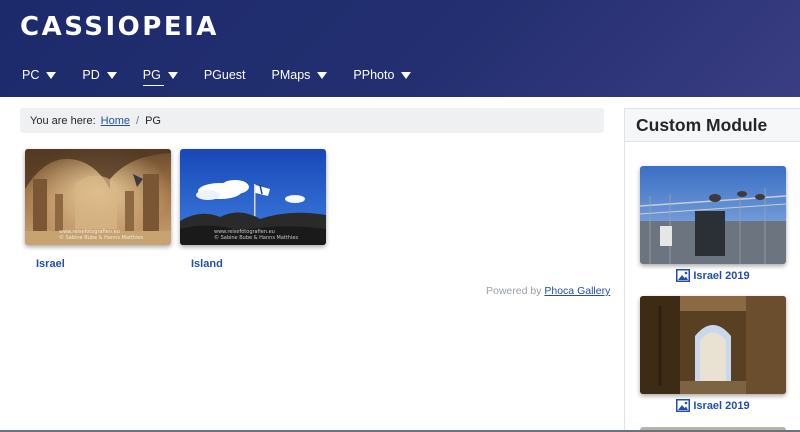 The width and height of the screenshot is (800, 432). What do you see at coordinates (291, 75) in the screenshot?
I see `nav-item-label: PMaps` at bounding box center [291, 75].